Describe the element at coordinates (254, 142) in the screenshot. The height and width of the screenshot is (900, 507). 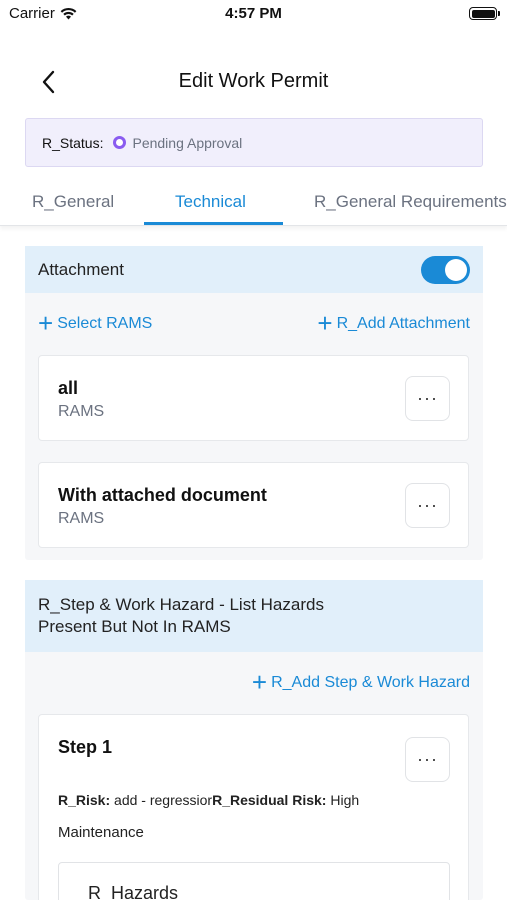
I see `status-card: R_Status: Pending Approval` at that location.